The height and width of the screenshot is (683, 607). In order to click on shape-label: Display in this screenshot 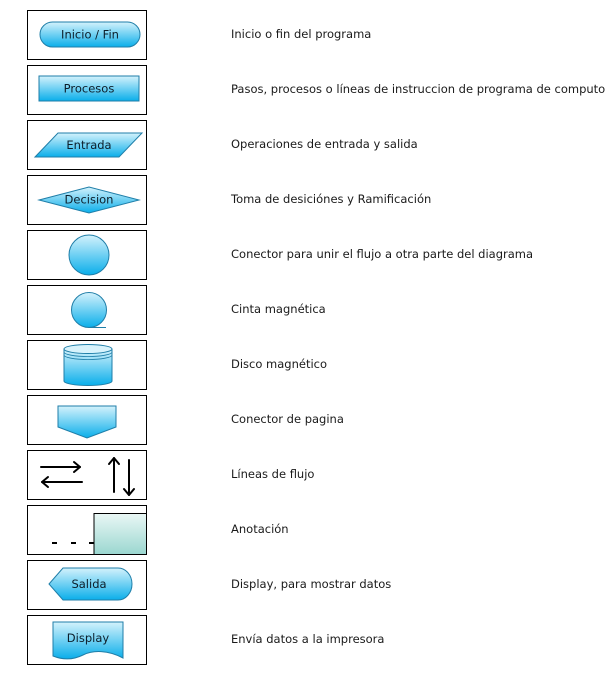, I will do `click(88, 638)`.